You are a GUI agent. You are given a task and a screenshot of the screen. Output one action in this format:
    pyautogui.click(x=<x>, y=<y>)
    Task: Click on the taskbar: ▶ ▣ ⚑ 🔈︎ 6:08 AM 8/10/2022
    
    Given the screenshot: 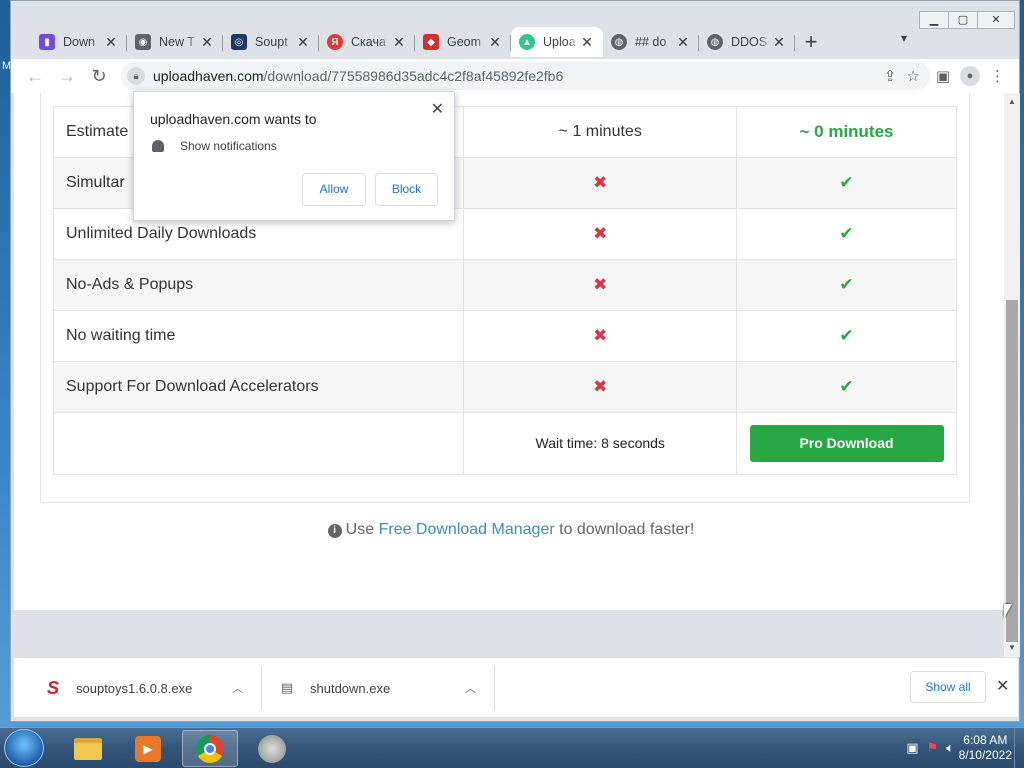 What is the action you would take?
    pyautogui.click(x=512, y=747)
    